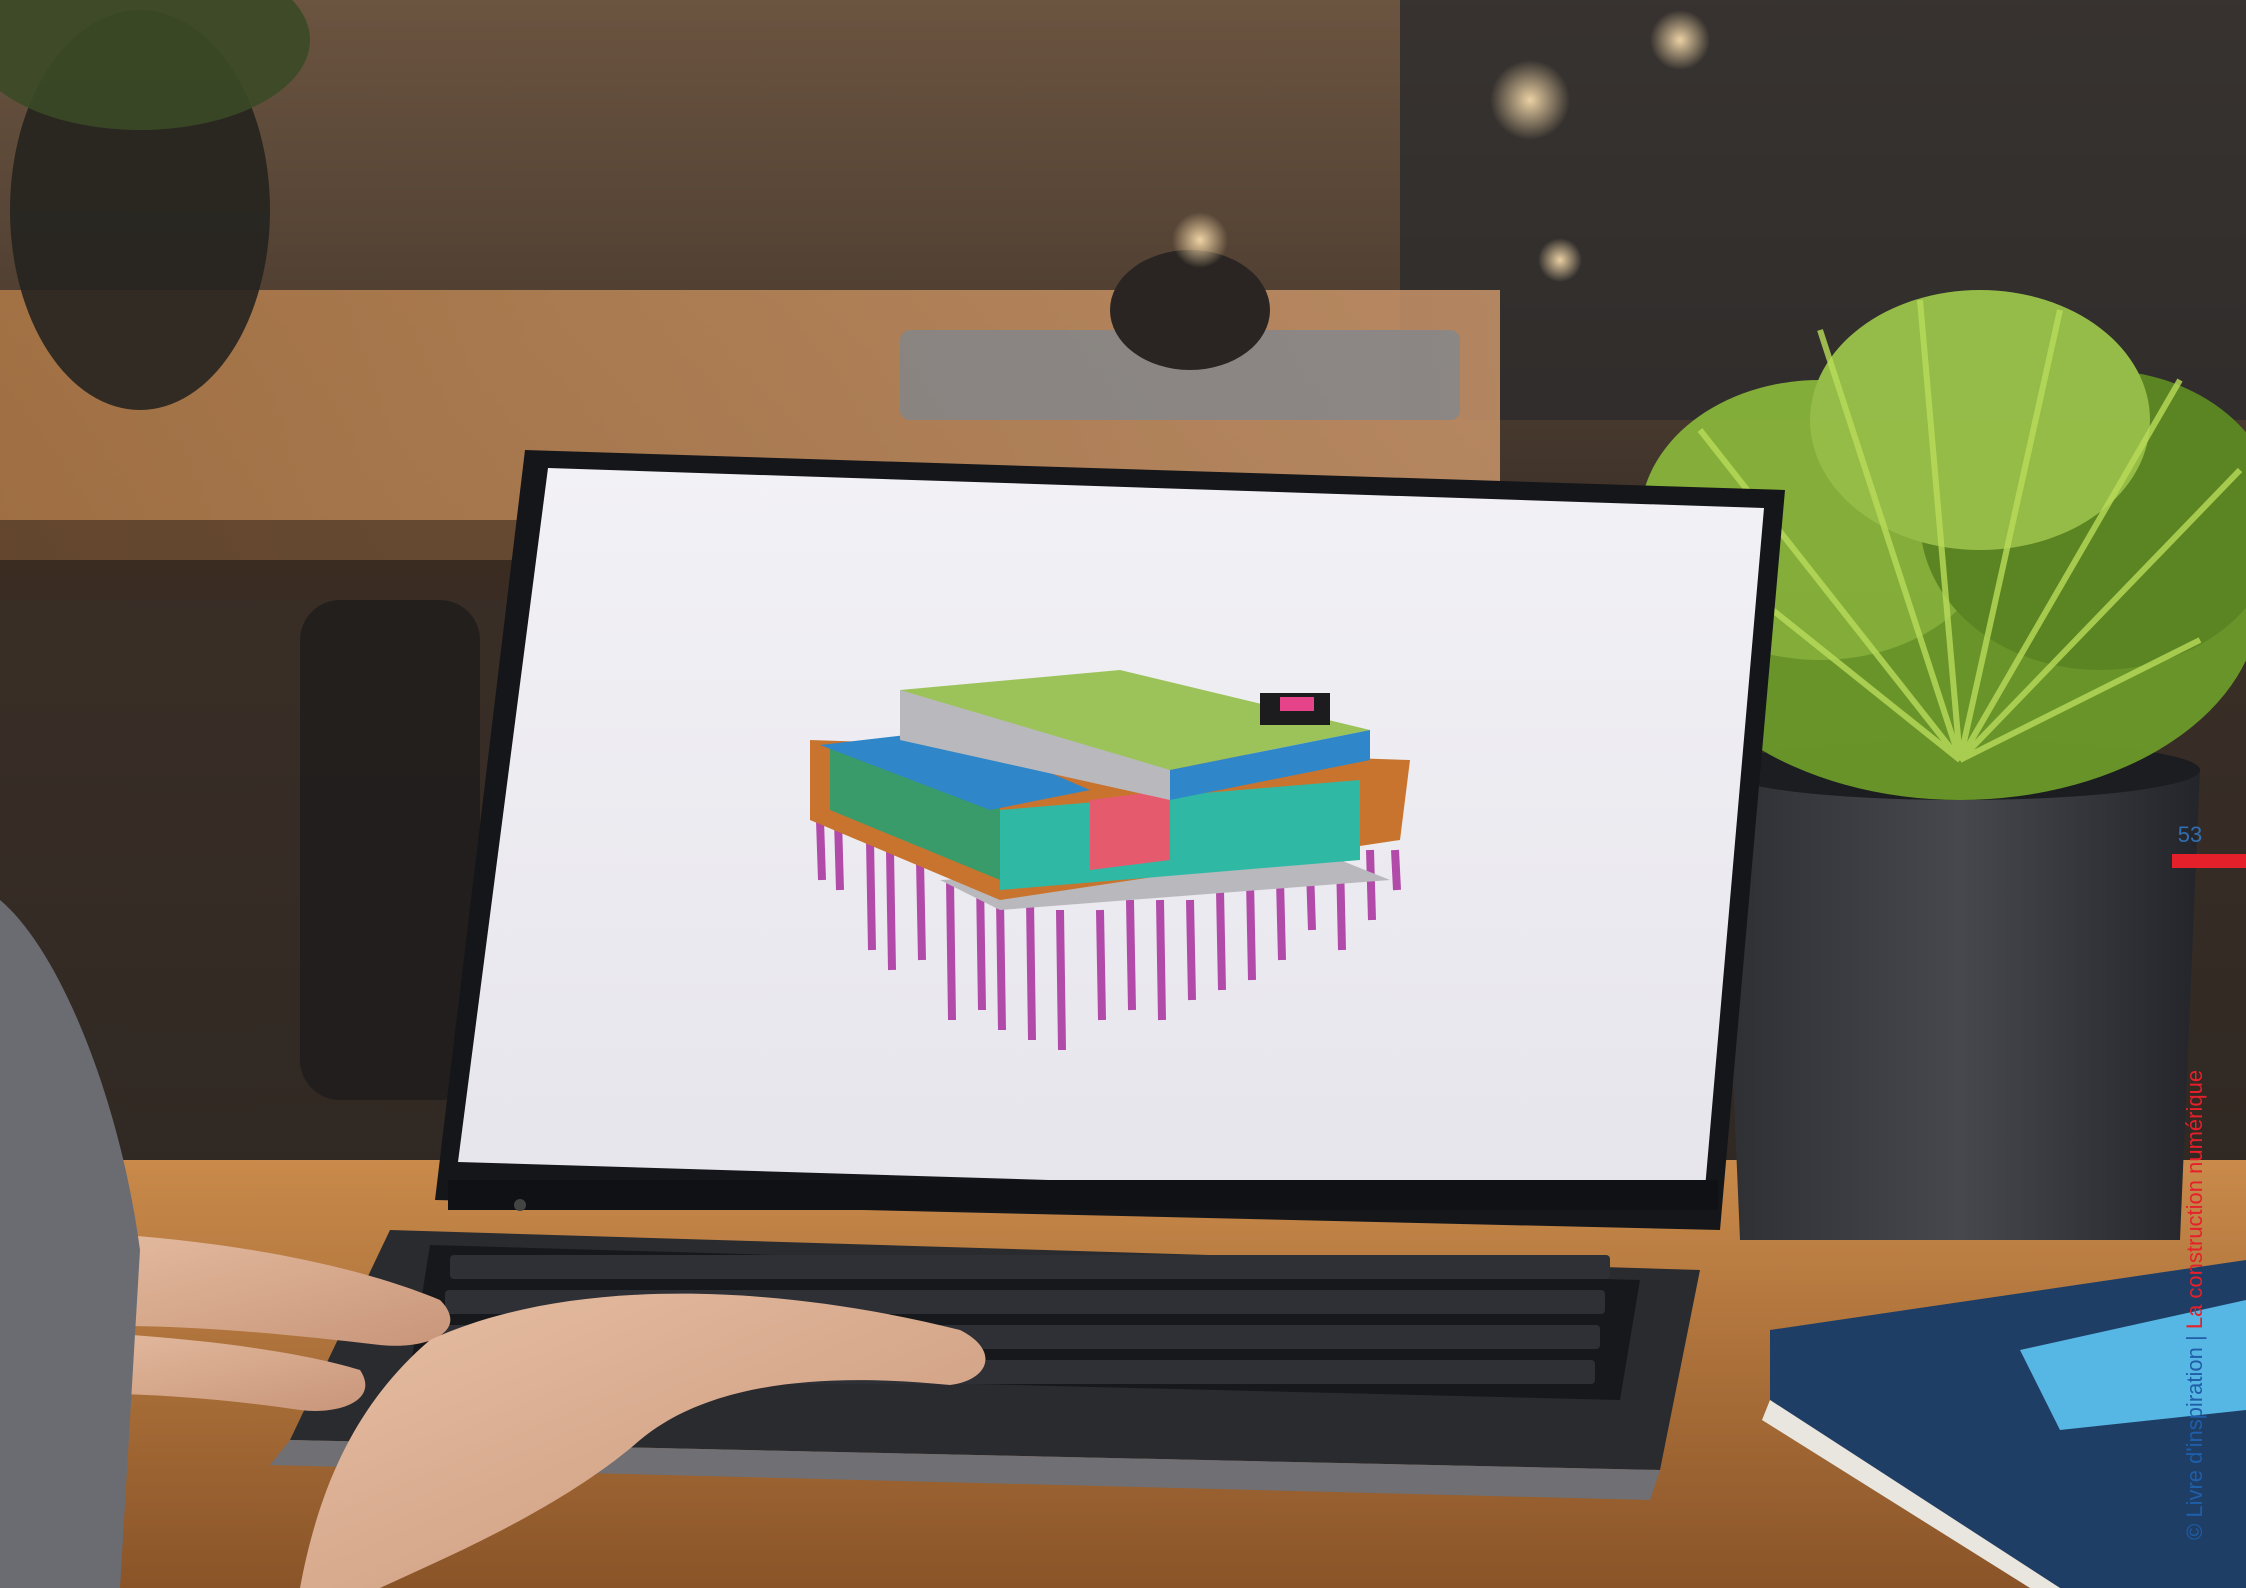 Image resolution: width=2246 pixels, height=1588 pixels. I want to click on copyright-icon: ©, so click(2194, 1531).